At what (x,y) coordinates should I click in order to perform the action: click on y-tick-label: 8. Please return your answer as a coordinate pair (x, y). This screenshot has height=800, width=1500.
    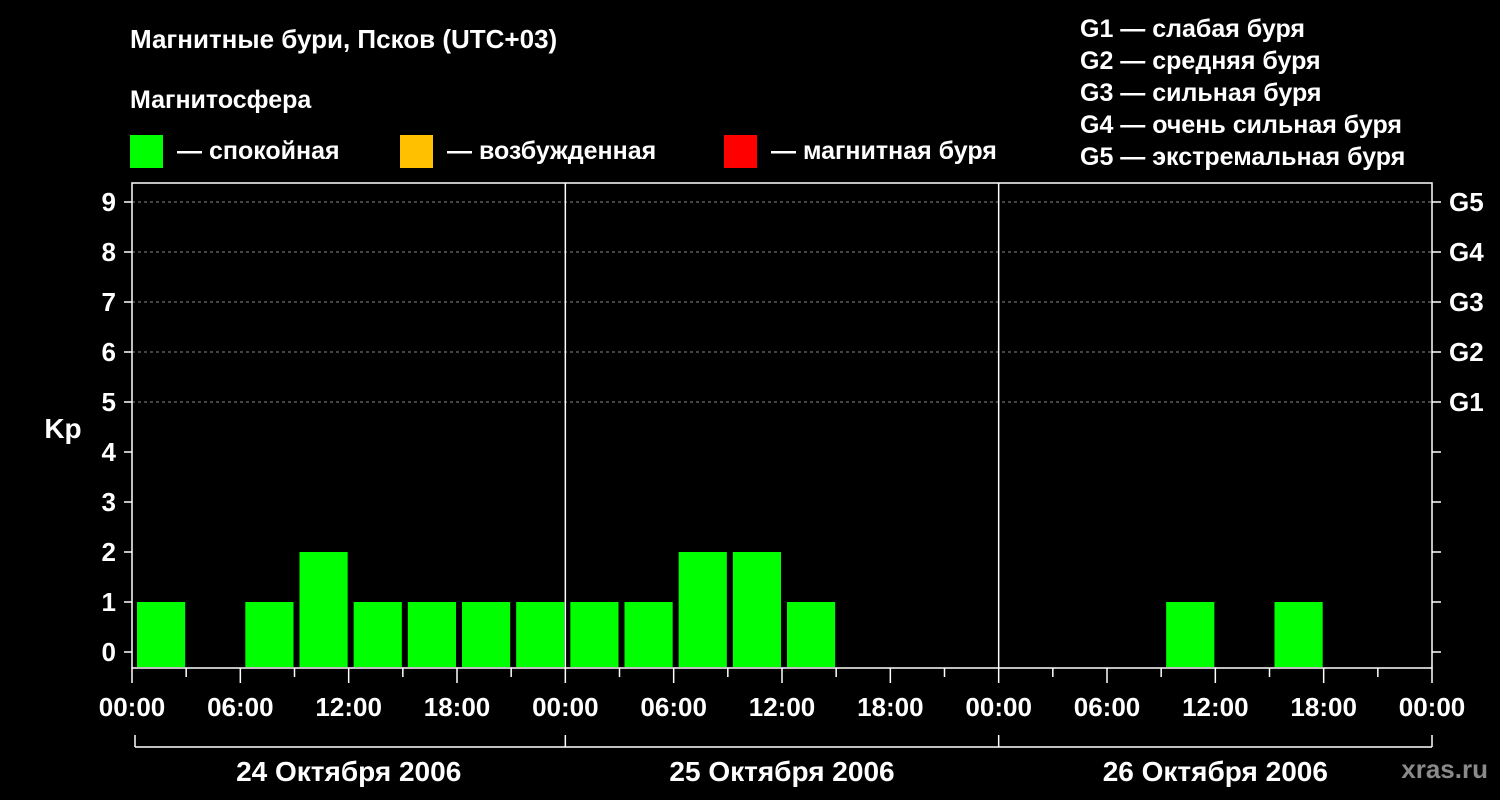
    Looking at the image, I should click on (109, 252).